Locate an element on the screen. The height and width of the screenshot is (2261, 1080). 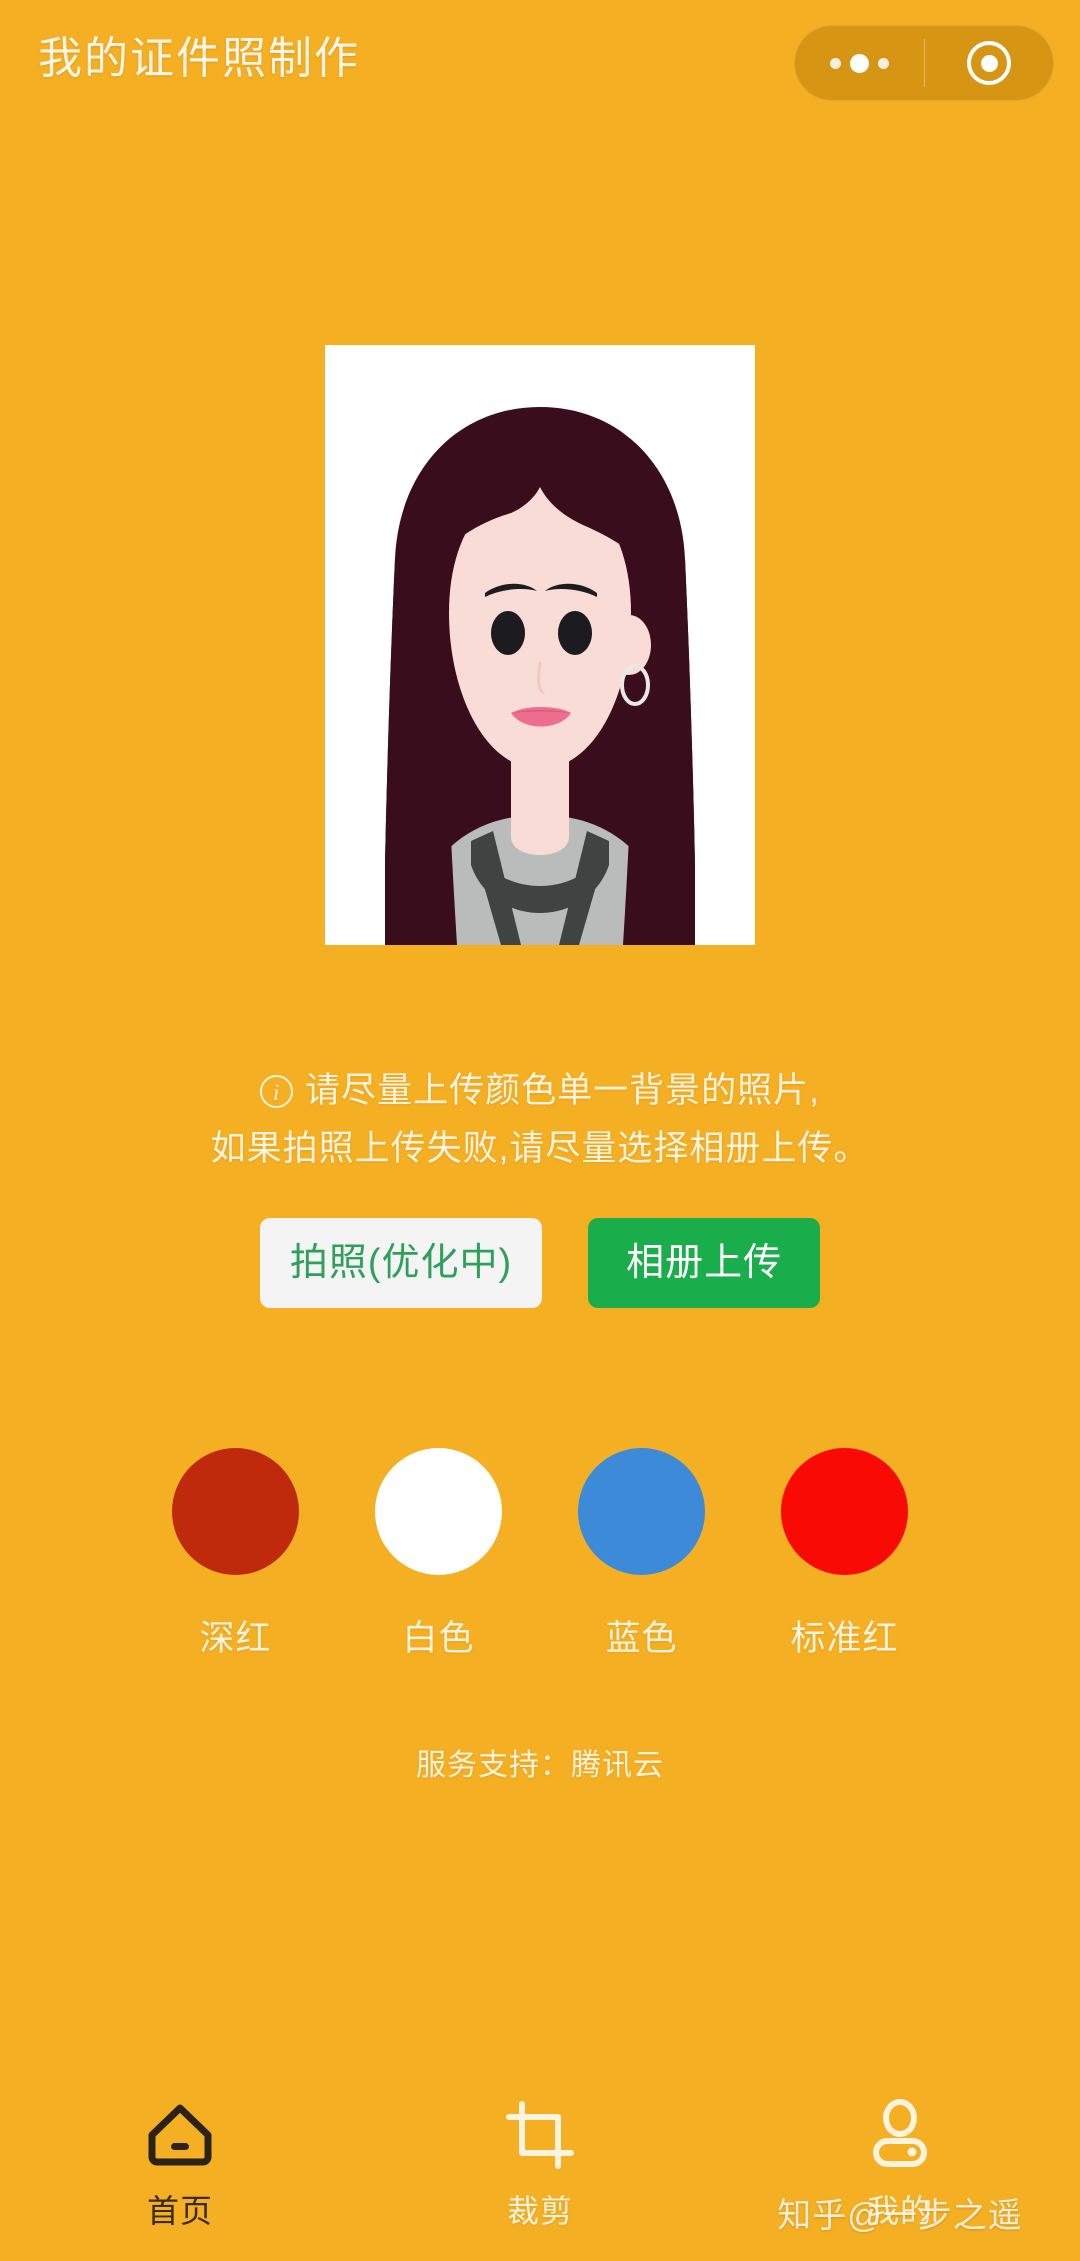
id-photo-preview is located at coordinates (540, 645).